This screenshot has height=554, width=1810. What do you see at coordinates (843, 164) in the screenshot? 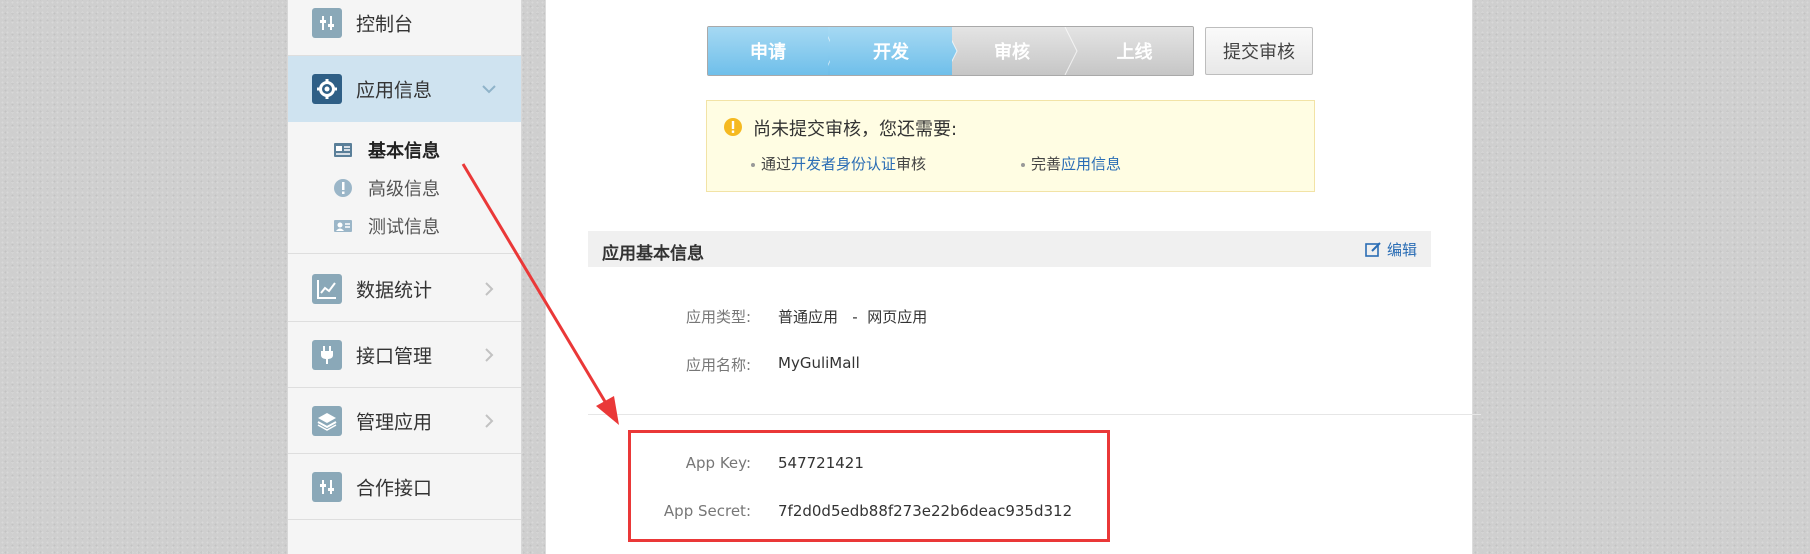
I see `developer-certification-link: 开发者身份认证` at bounding box center [843, 164].